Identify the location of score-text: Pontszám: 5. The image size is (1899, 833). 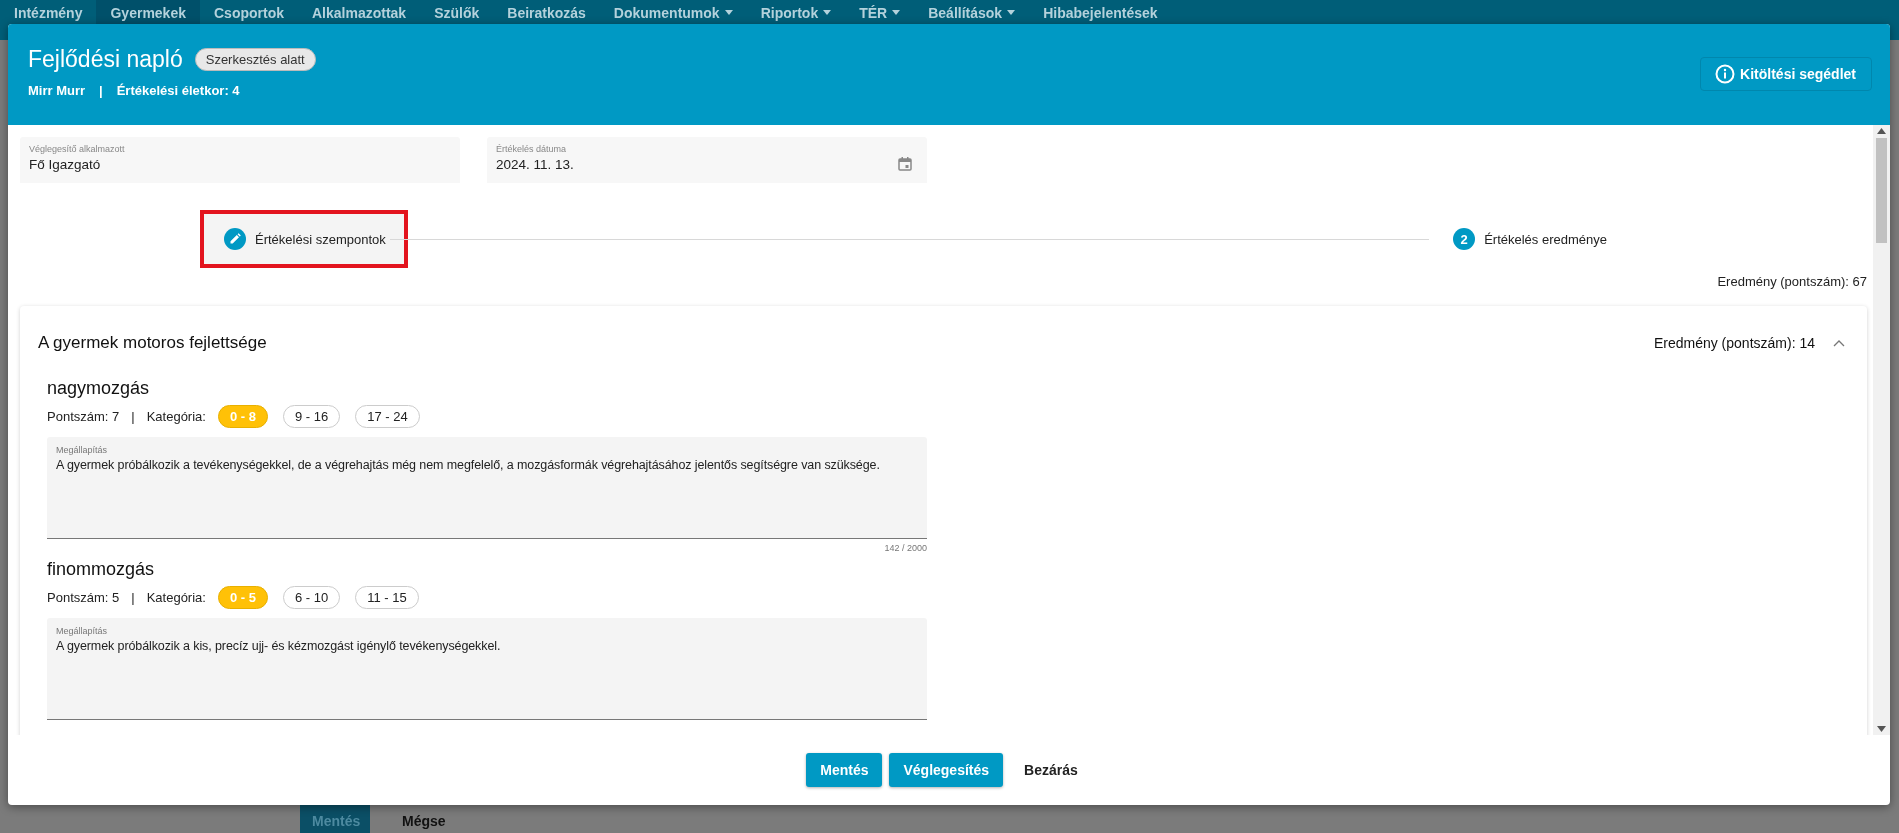
(83, 597).